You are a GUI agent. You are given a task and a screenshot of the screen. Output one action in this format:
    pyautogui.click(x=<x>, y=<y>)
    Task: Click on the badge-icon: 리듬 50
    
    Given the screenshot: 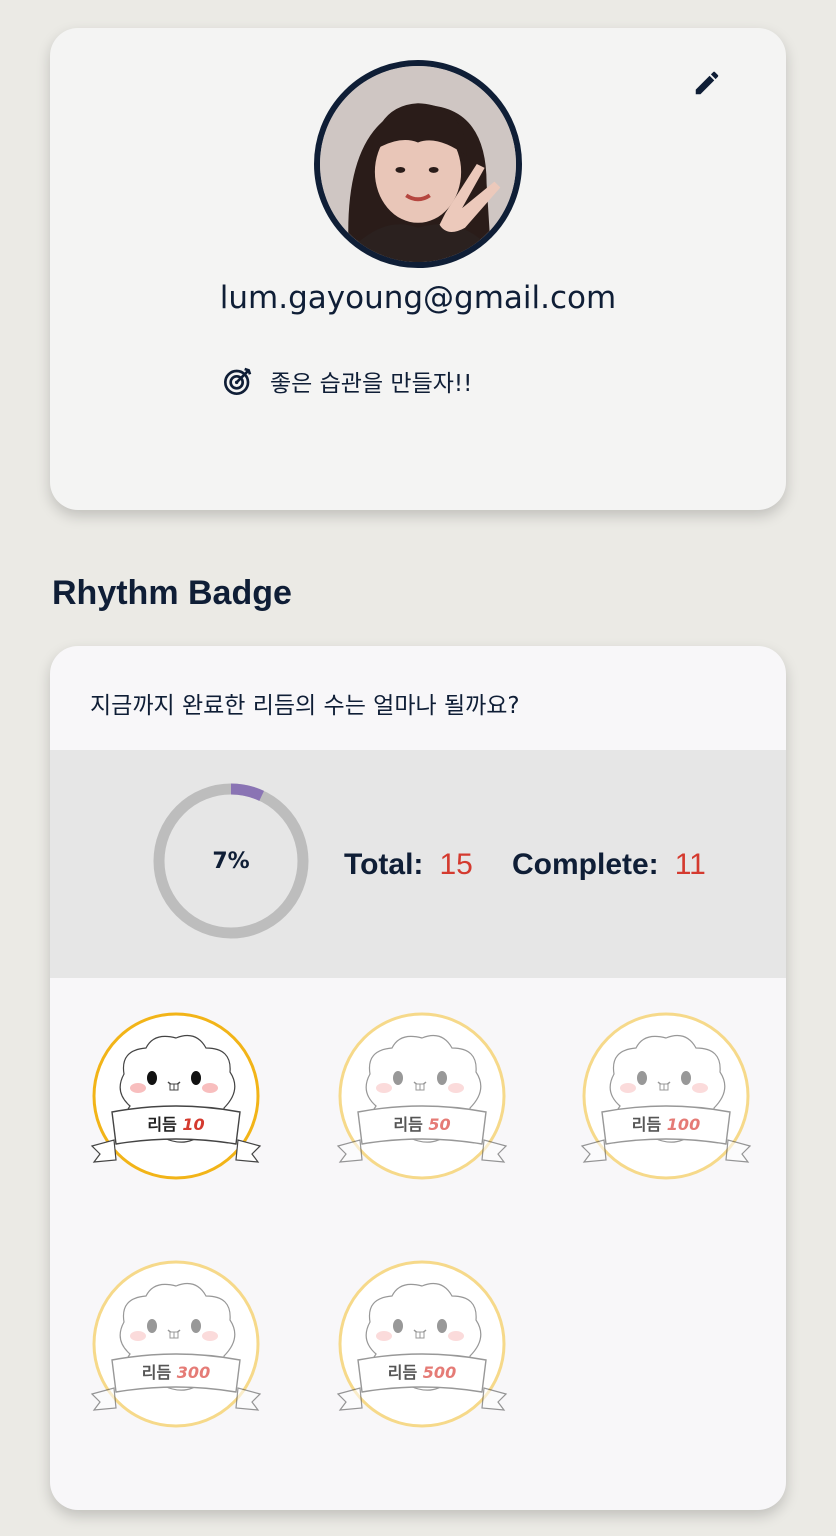 What is the action you would take?
    pyautogui.click(x=422, y=1096)
    